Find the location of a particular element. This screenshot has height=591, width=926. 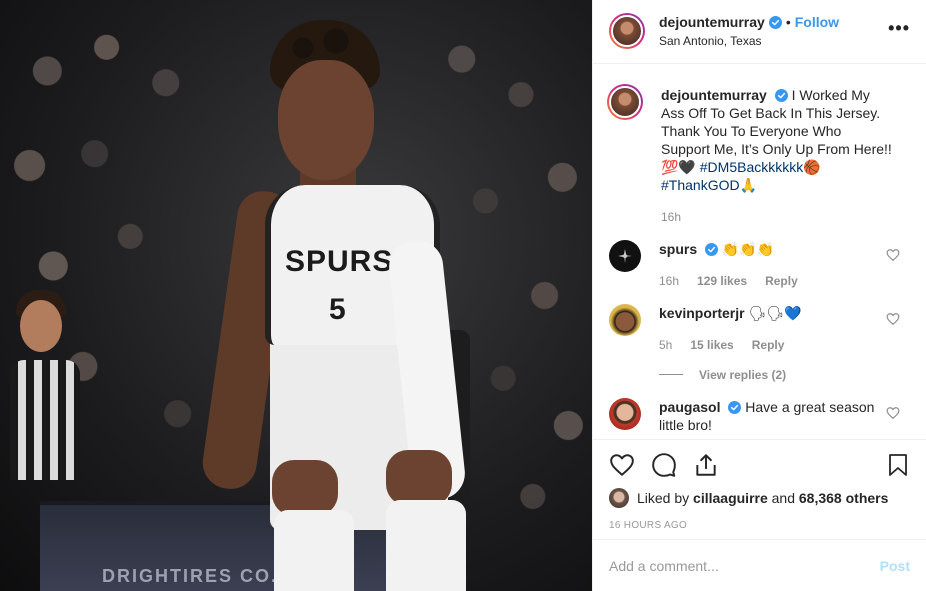

referee-head is located at coordinates (41, 326).